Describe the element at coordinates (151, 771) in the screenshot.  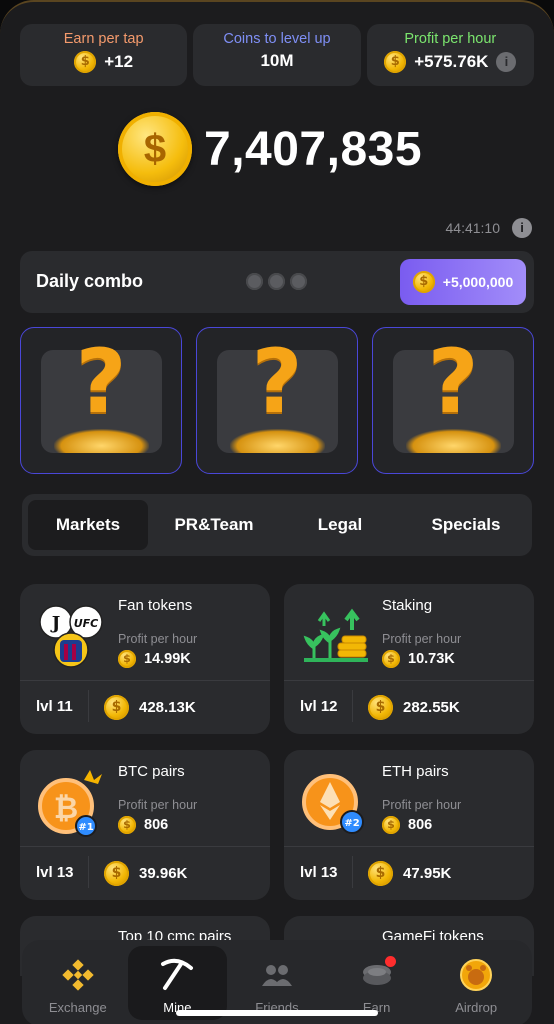
I see `card-name: BTC pairs` at that location.